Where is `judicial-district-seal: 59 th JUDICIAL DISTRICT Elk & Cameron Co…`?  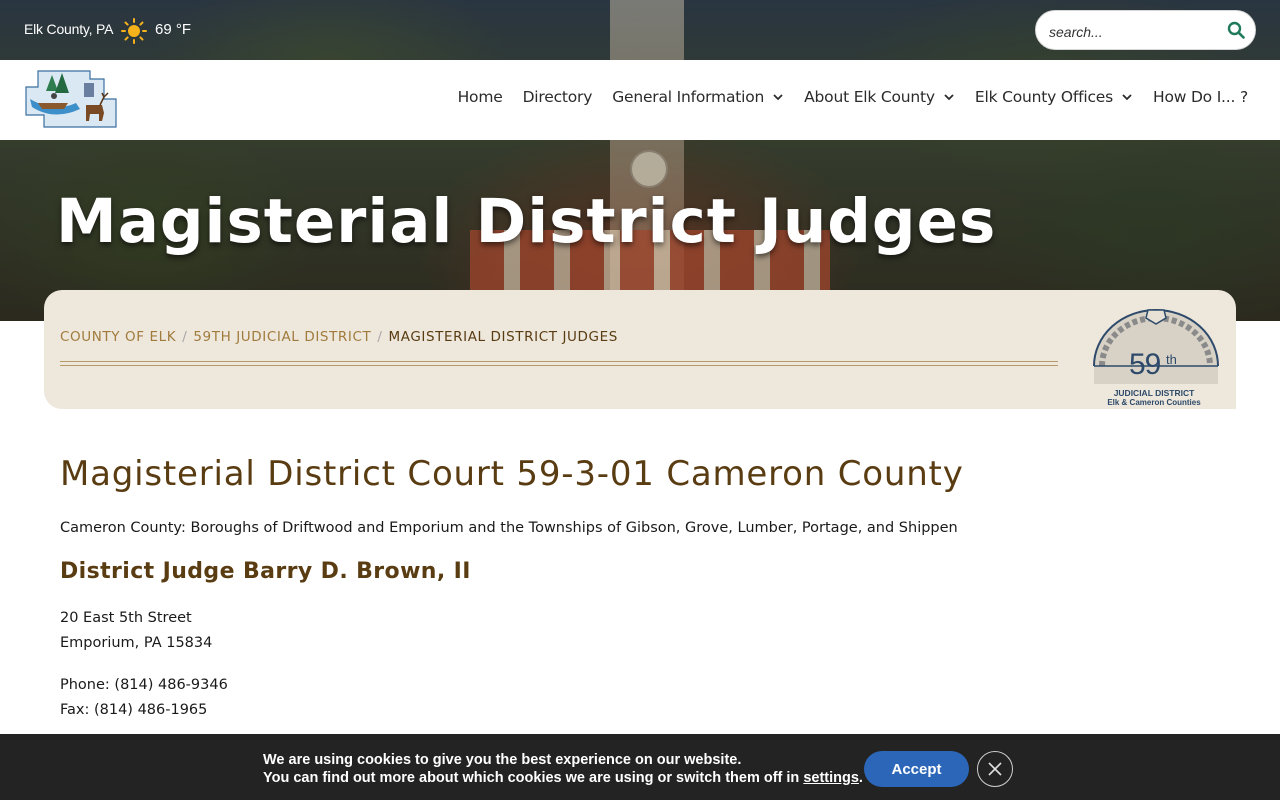 judicial-district-seal: 59 th JUDICIAL DISTRICT Elk & Cameron Co… is located at coordinates (1156, 355).